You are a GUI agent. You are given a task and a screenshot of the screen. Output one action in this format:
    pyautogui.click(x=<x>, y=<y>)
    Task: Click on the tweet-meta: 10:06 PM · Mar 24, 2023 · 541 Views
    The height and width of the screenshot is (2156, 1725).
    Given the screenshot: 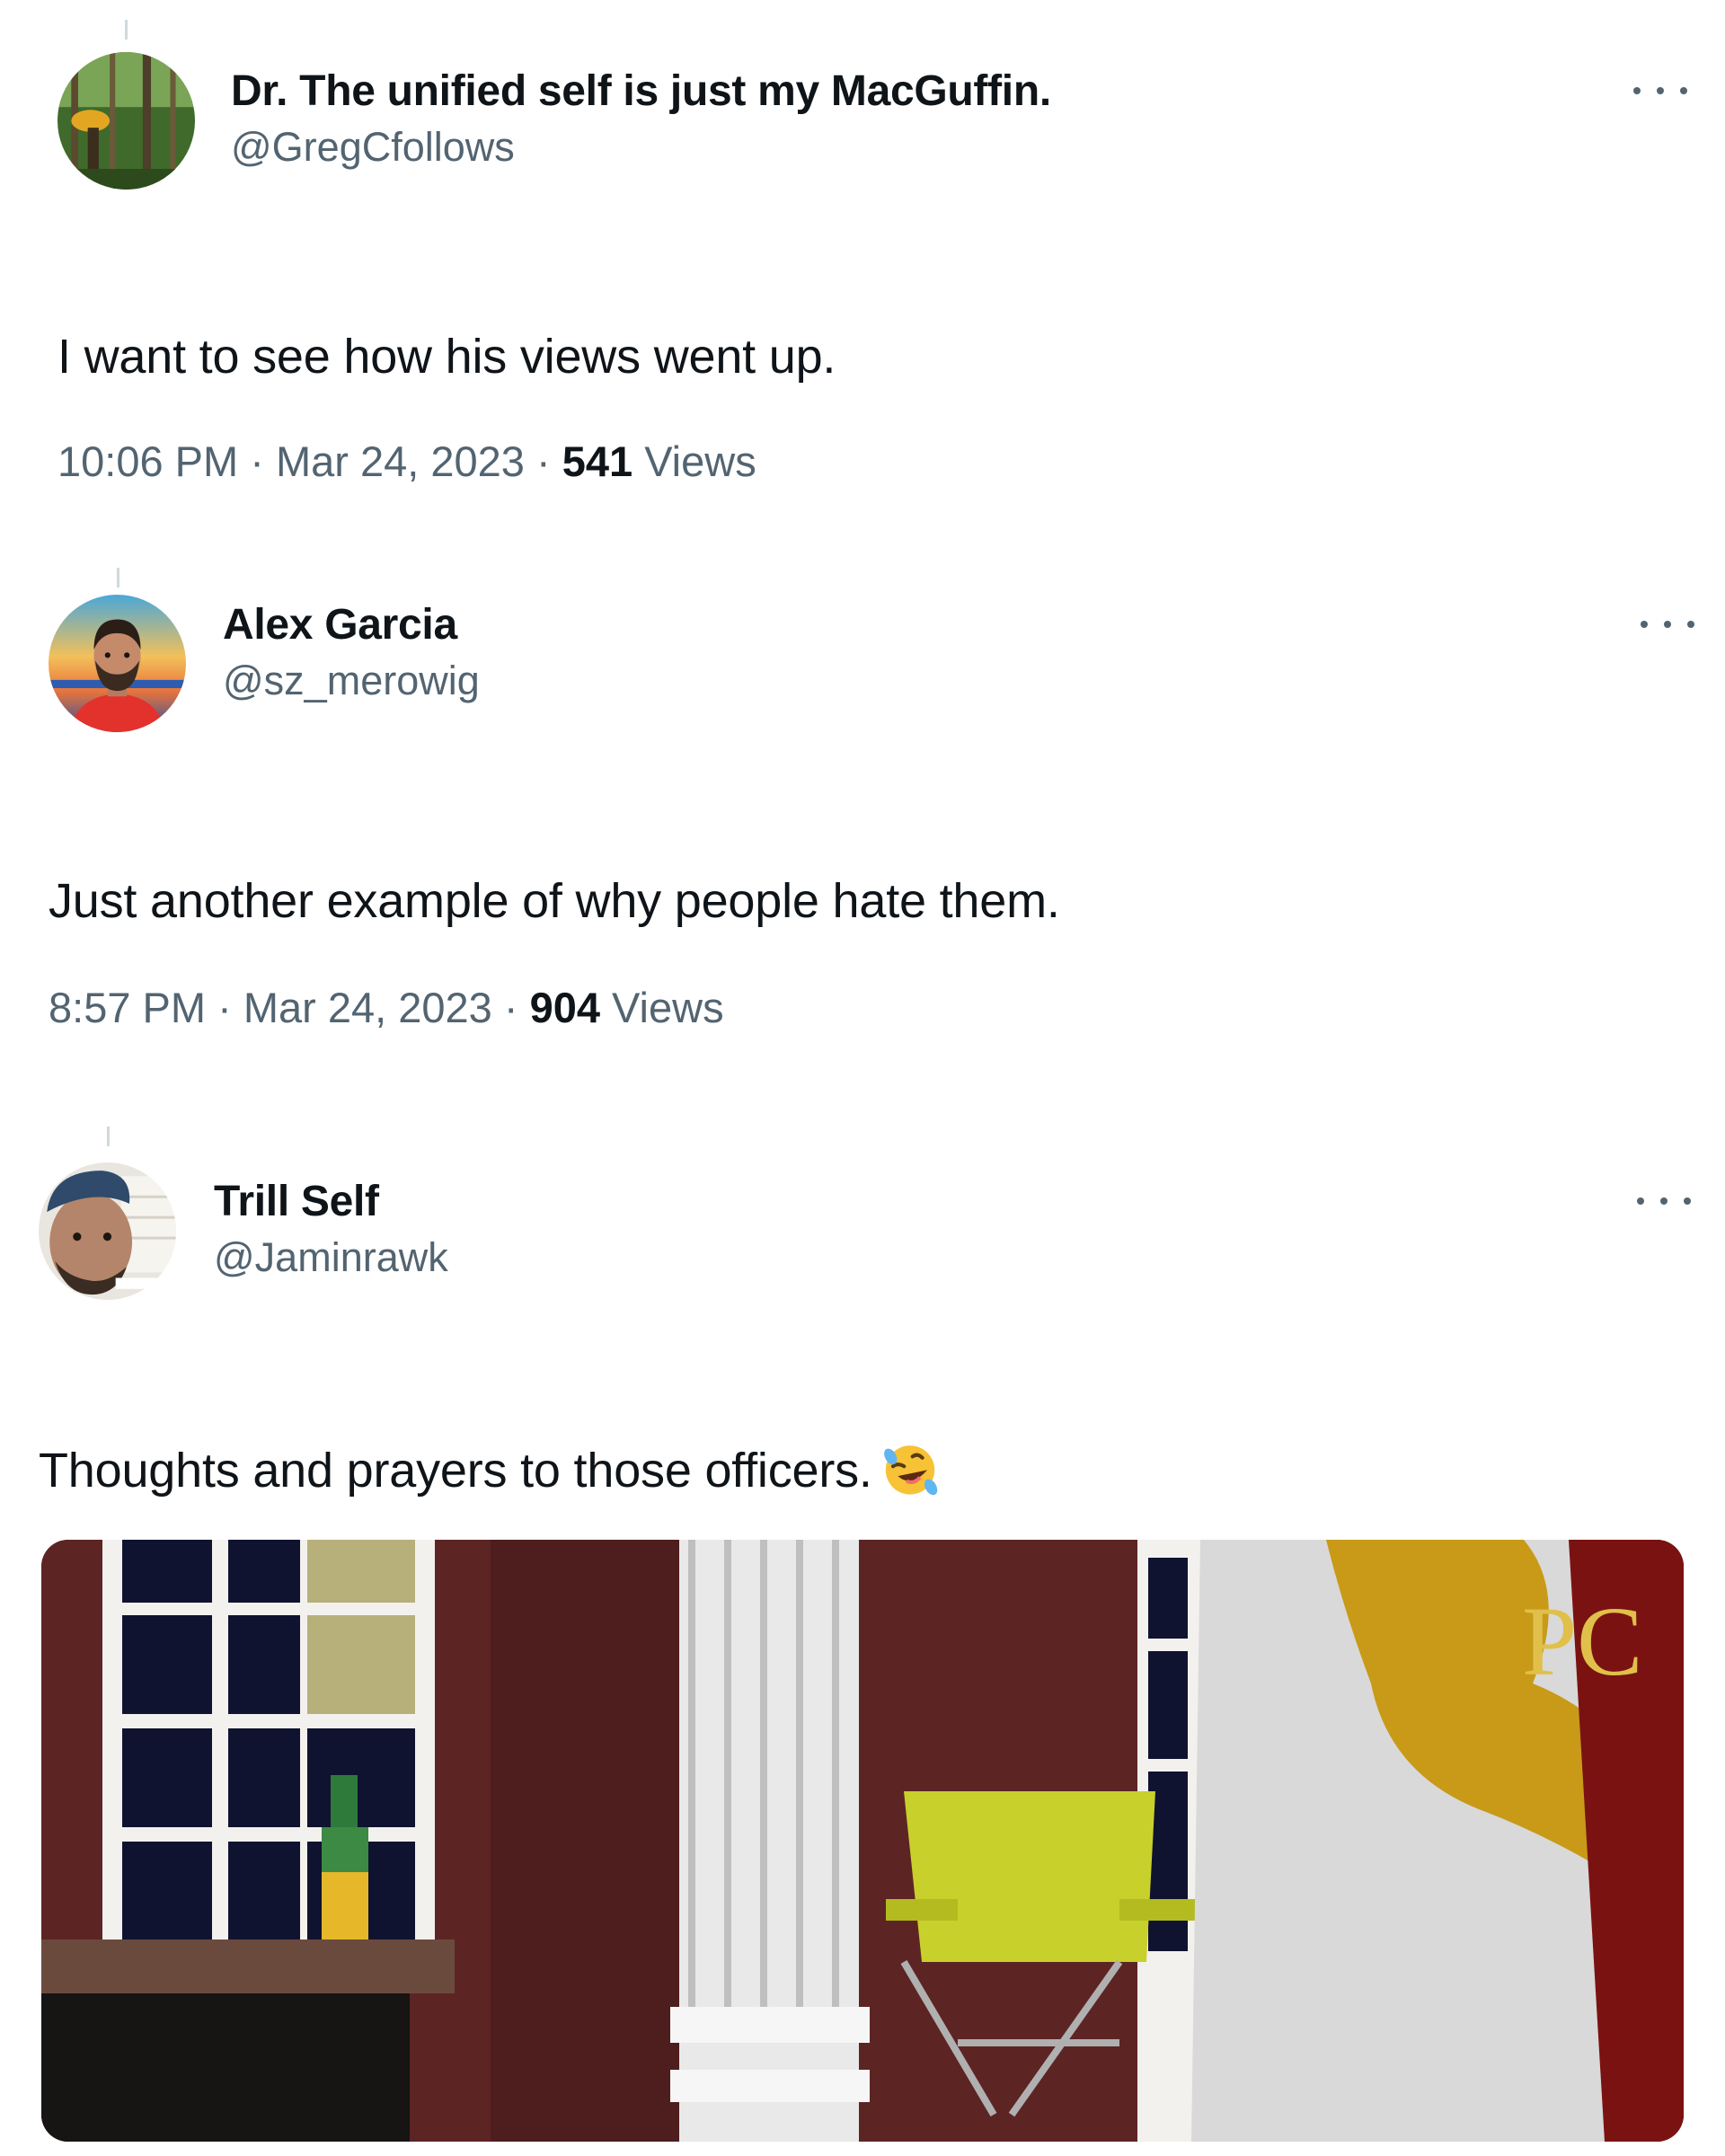 What is the action you would take?
    pyautogui.click(x=407, y=461)
    